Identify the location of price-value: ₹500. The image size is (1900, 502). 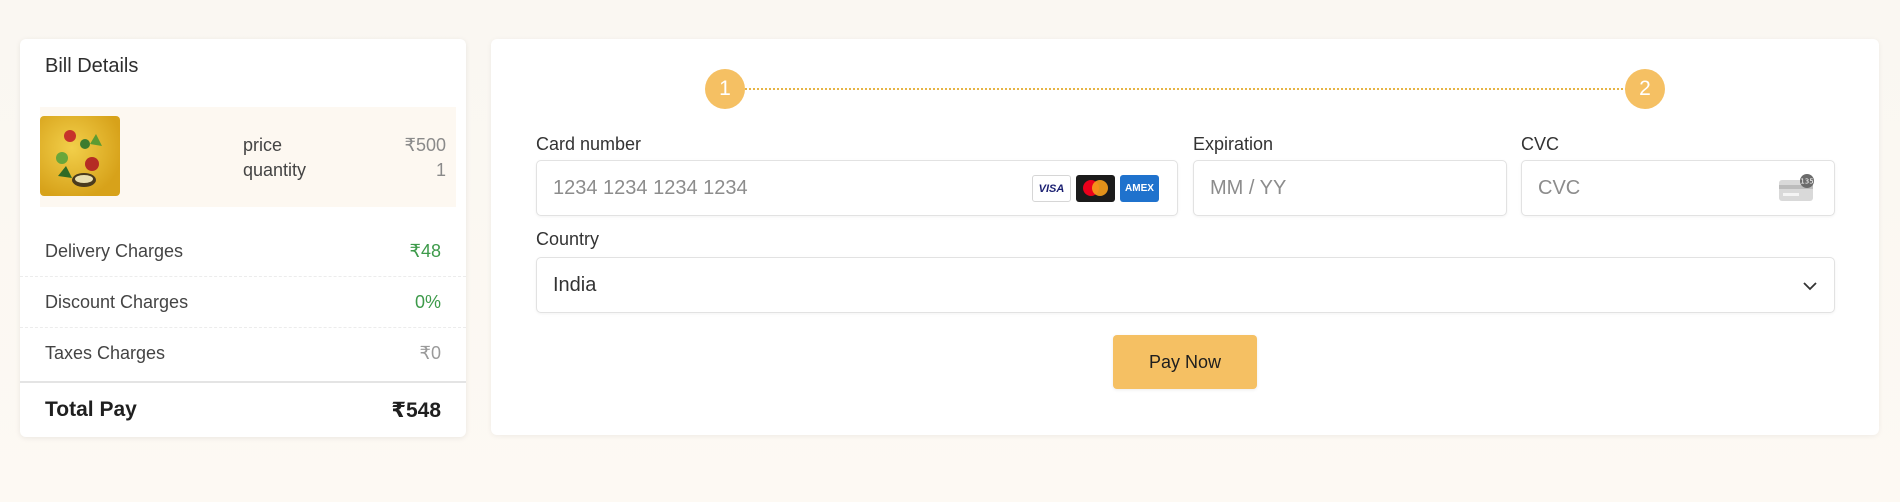
(425, 145).